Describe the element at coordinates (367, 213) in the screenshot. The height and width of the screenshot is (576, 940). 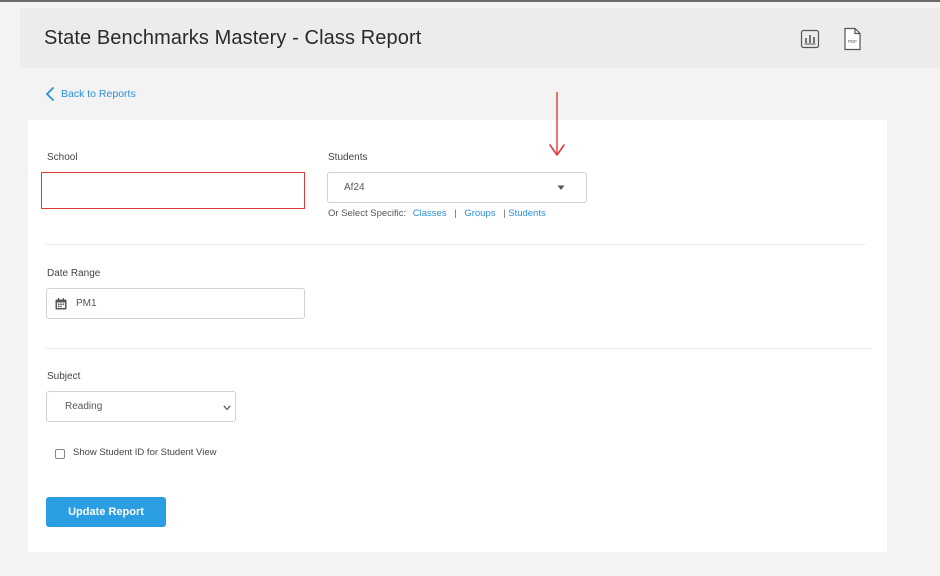
I see `or-select-specific-label: Or Select Specific:` at that location.